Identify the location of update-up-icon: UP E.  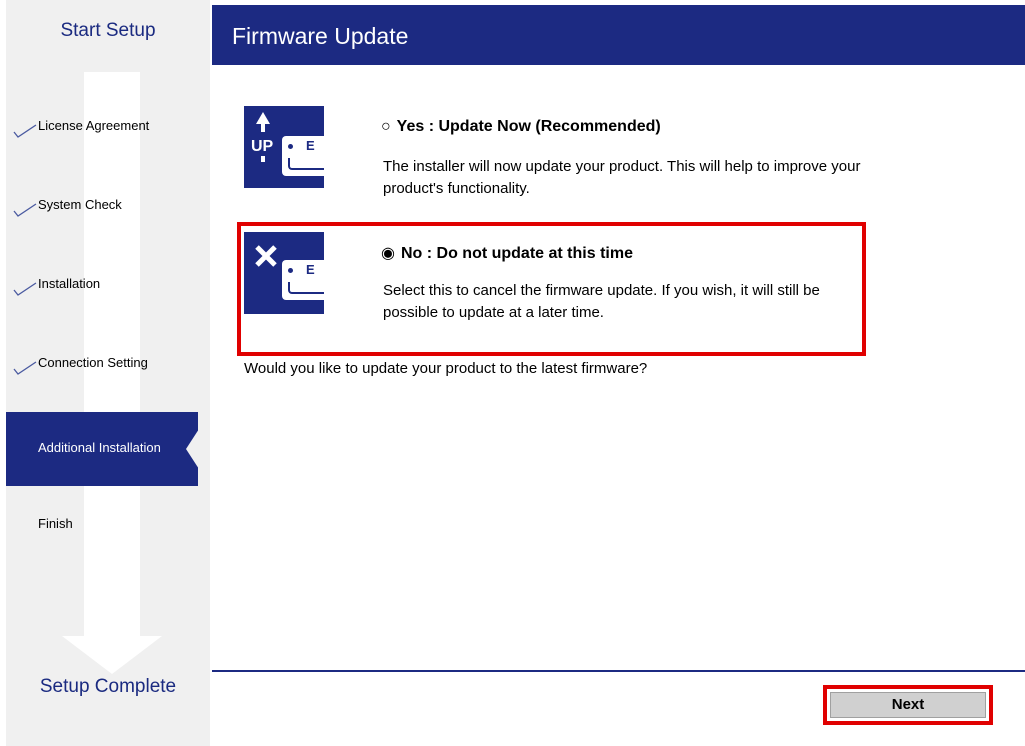
(284, 147).